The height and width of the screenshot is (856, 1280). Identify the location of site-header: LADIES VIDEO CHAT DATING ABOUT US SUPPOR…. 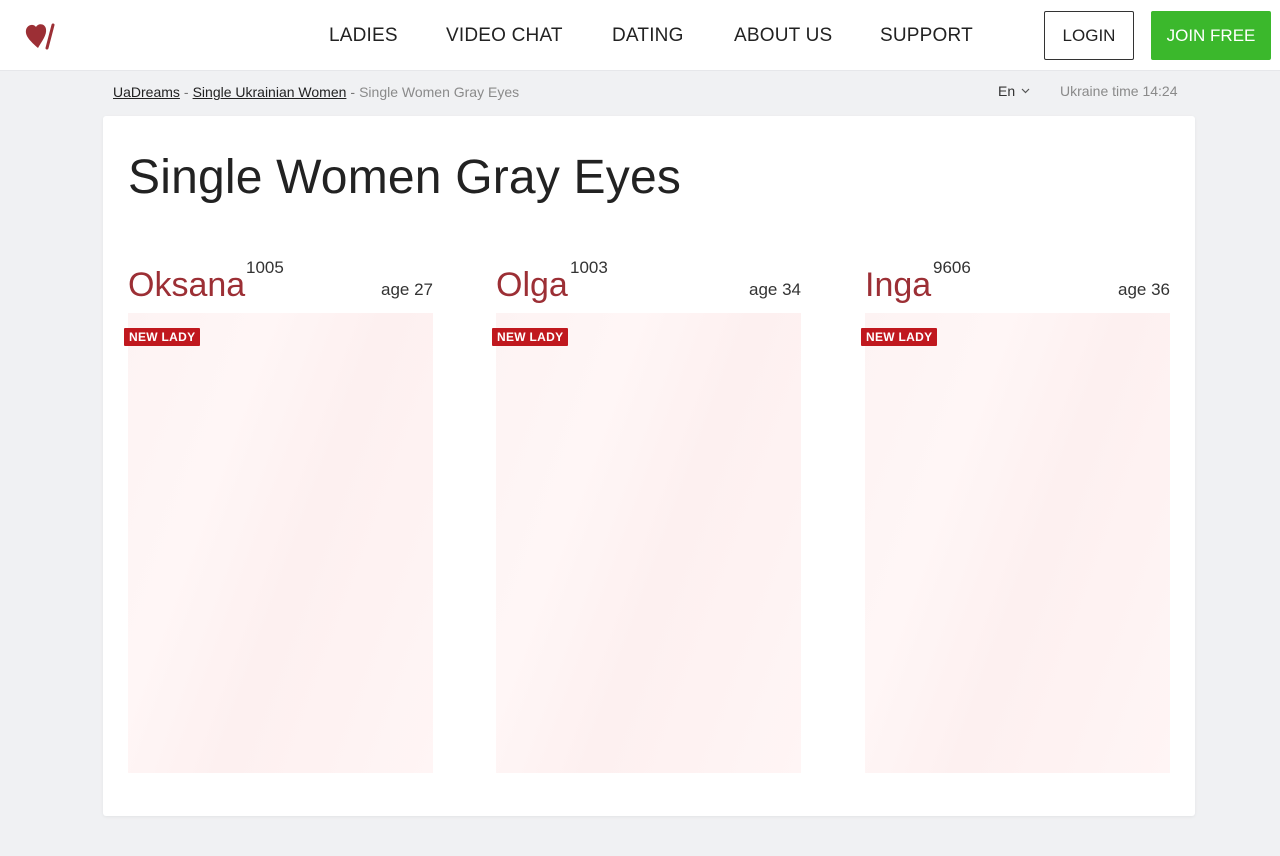
(640, 35).